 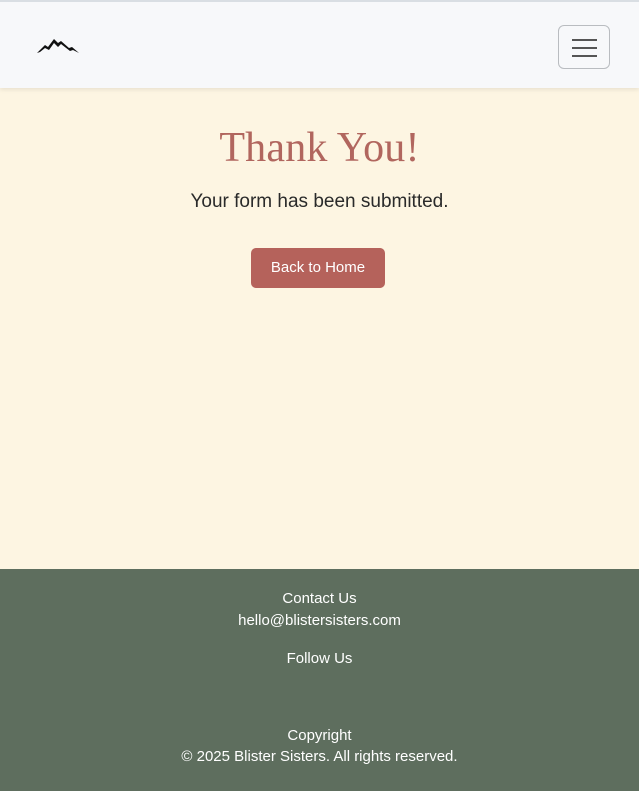 What do you see at coordinates (318, 268) in the screenshot?
I see `back-to-home-button: Back to Home` at bounding box center [318, 268].